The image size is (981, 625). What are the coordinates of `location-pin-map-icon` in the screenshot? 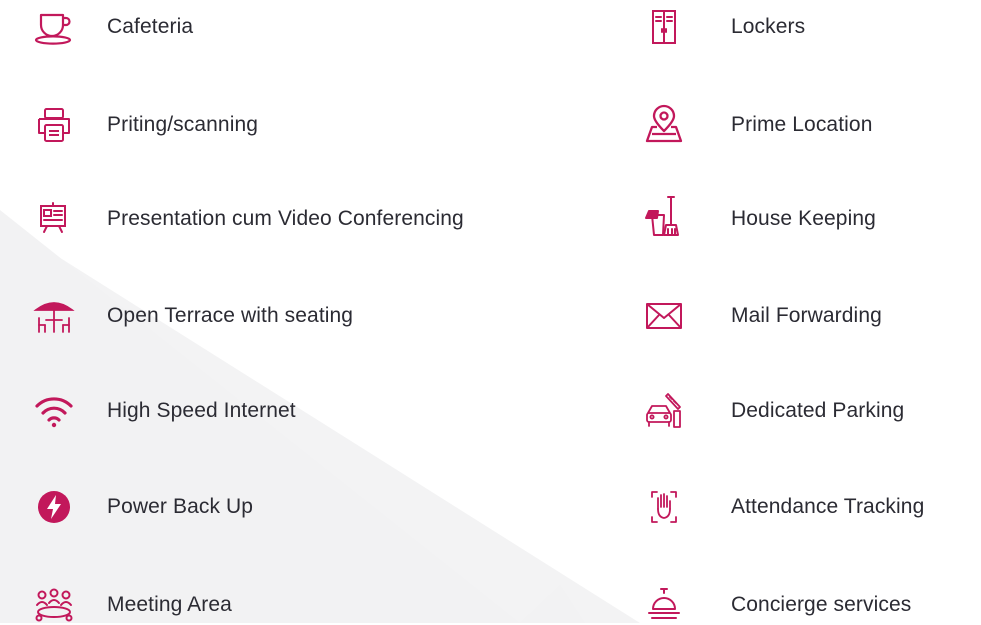 It's located at (664, 124).